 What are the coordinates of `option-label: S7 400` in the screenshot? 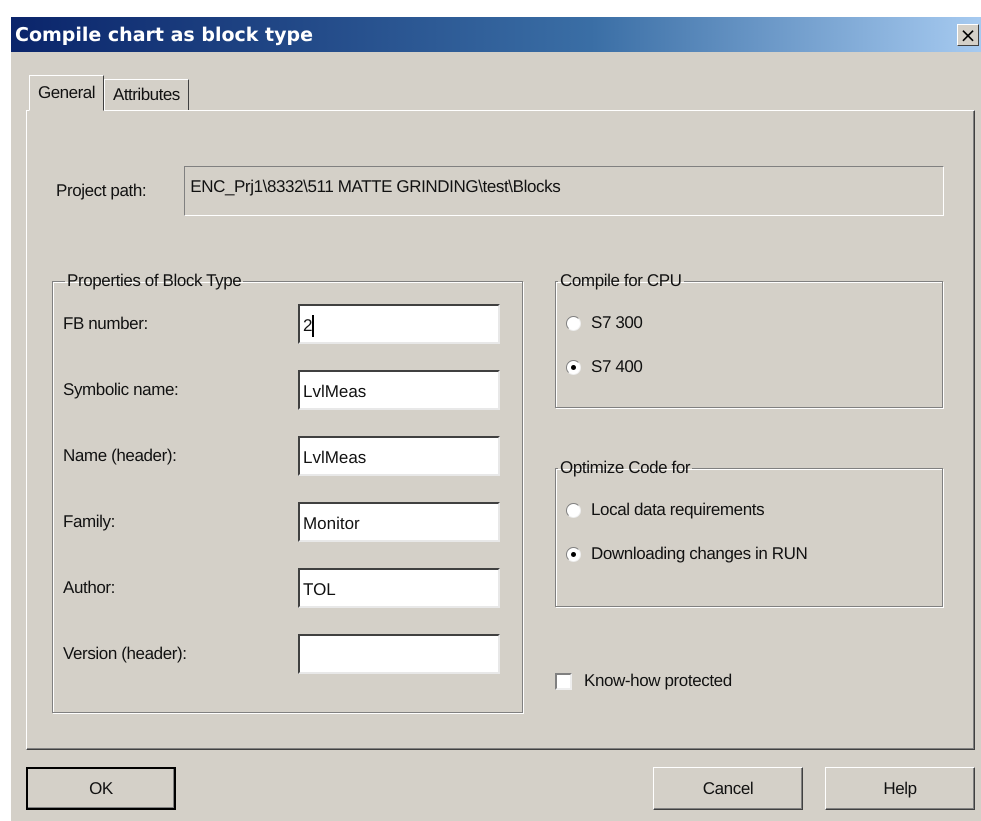 It's located at (616, 367).